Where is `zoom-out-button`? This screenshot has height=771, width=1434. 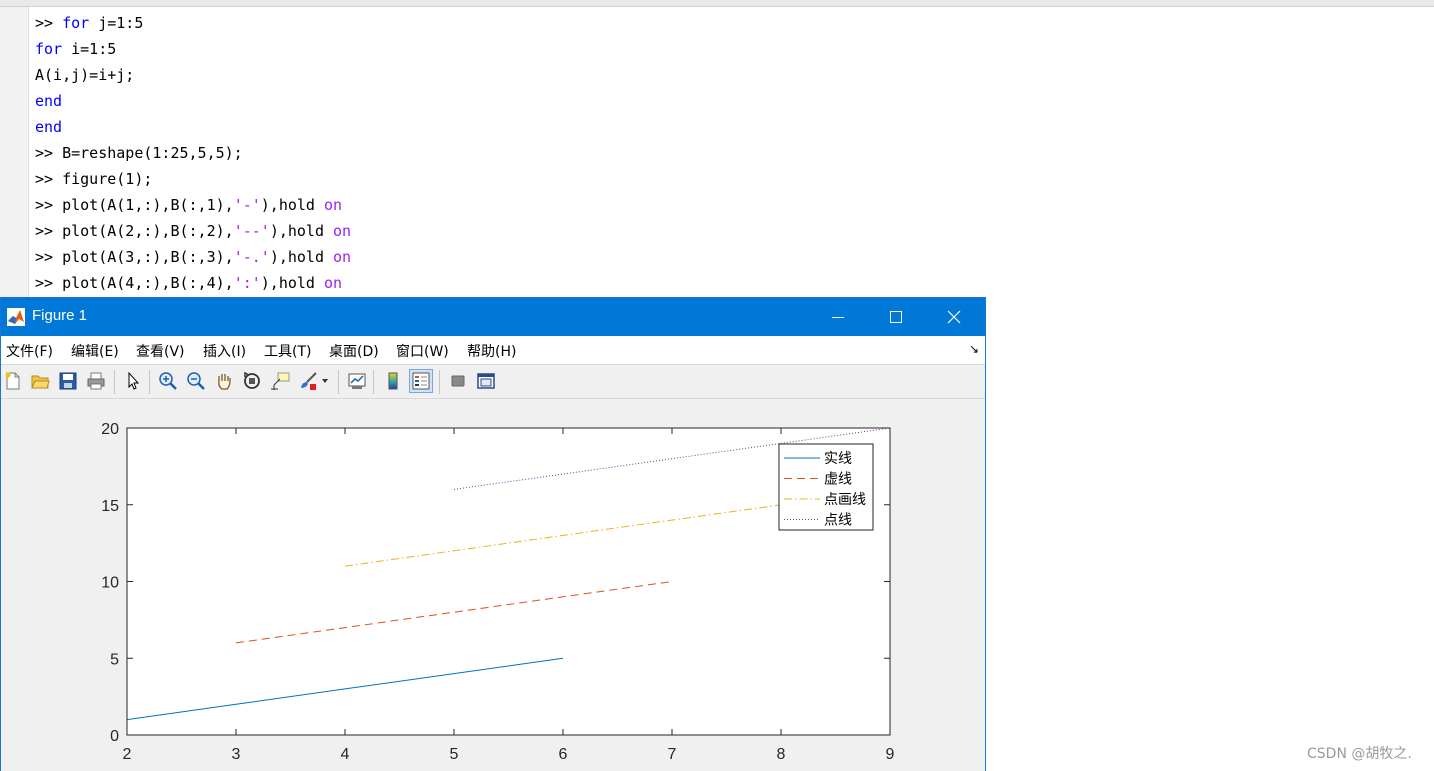 zoom-out-button is located at coordinates (196, 381).